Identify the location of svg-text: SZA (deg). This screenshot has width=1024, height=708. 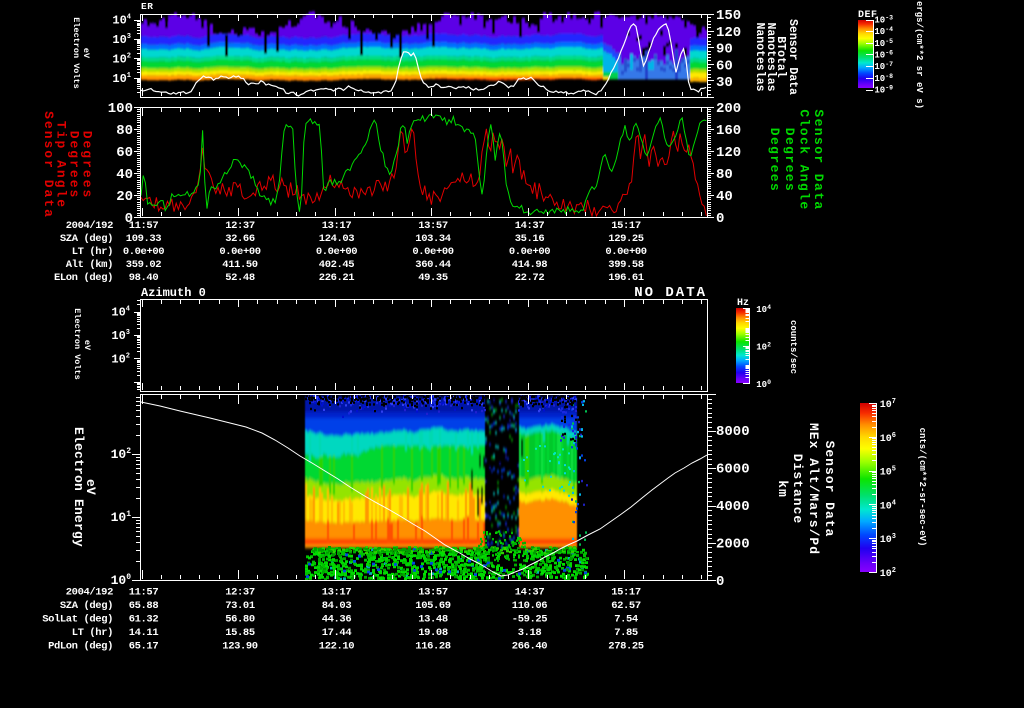
(86, 606).